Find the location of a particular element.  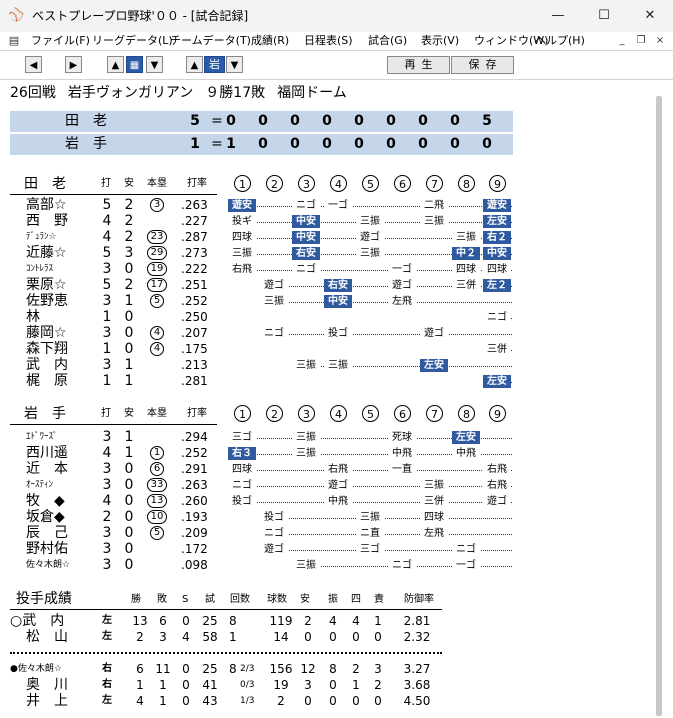

pitcher-stat: 12 is located at coordinates (308, 669).